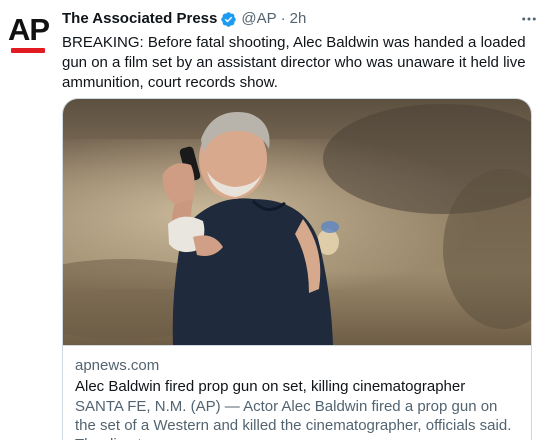 The width and height of the screenshot is (550, 440). I want to click on handle: @AP, so click(258, 19).